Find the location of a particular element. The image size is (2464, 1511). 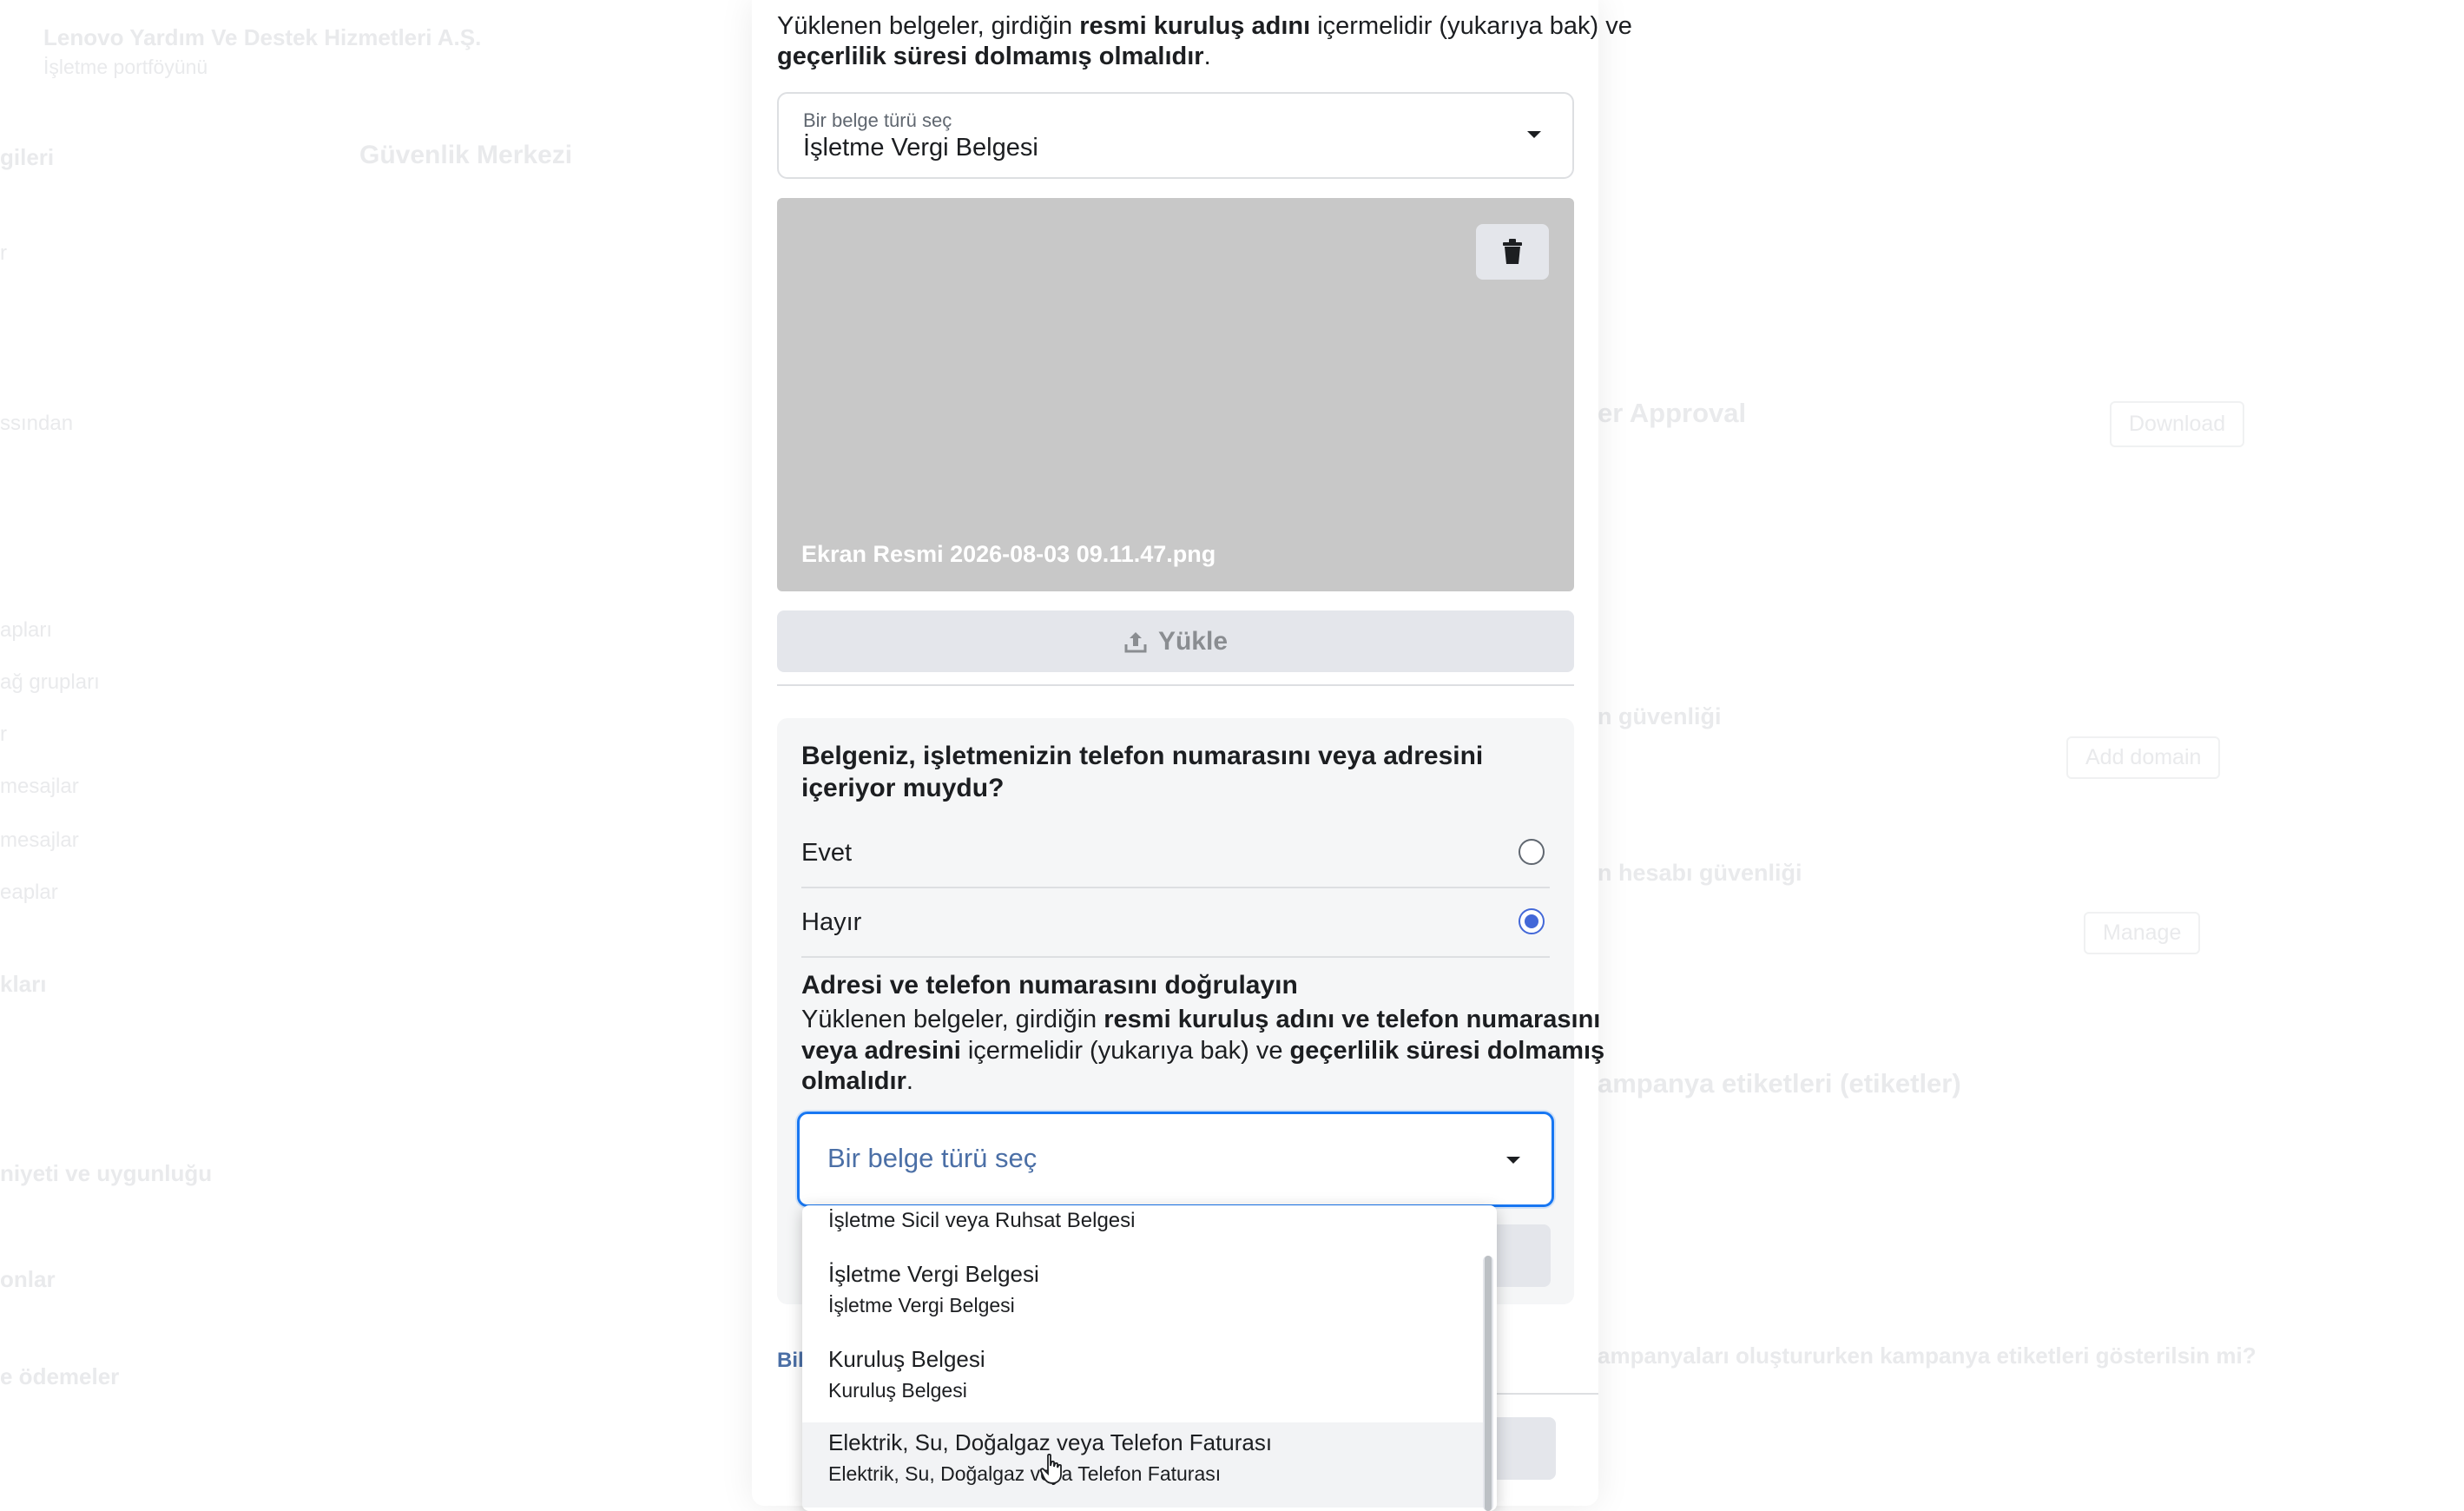

bg-page-title: Güvenlik Merkezi is located at coordinates (466, 155).